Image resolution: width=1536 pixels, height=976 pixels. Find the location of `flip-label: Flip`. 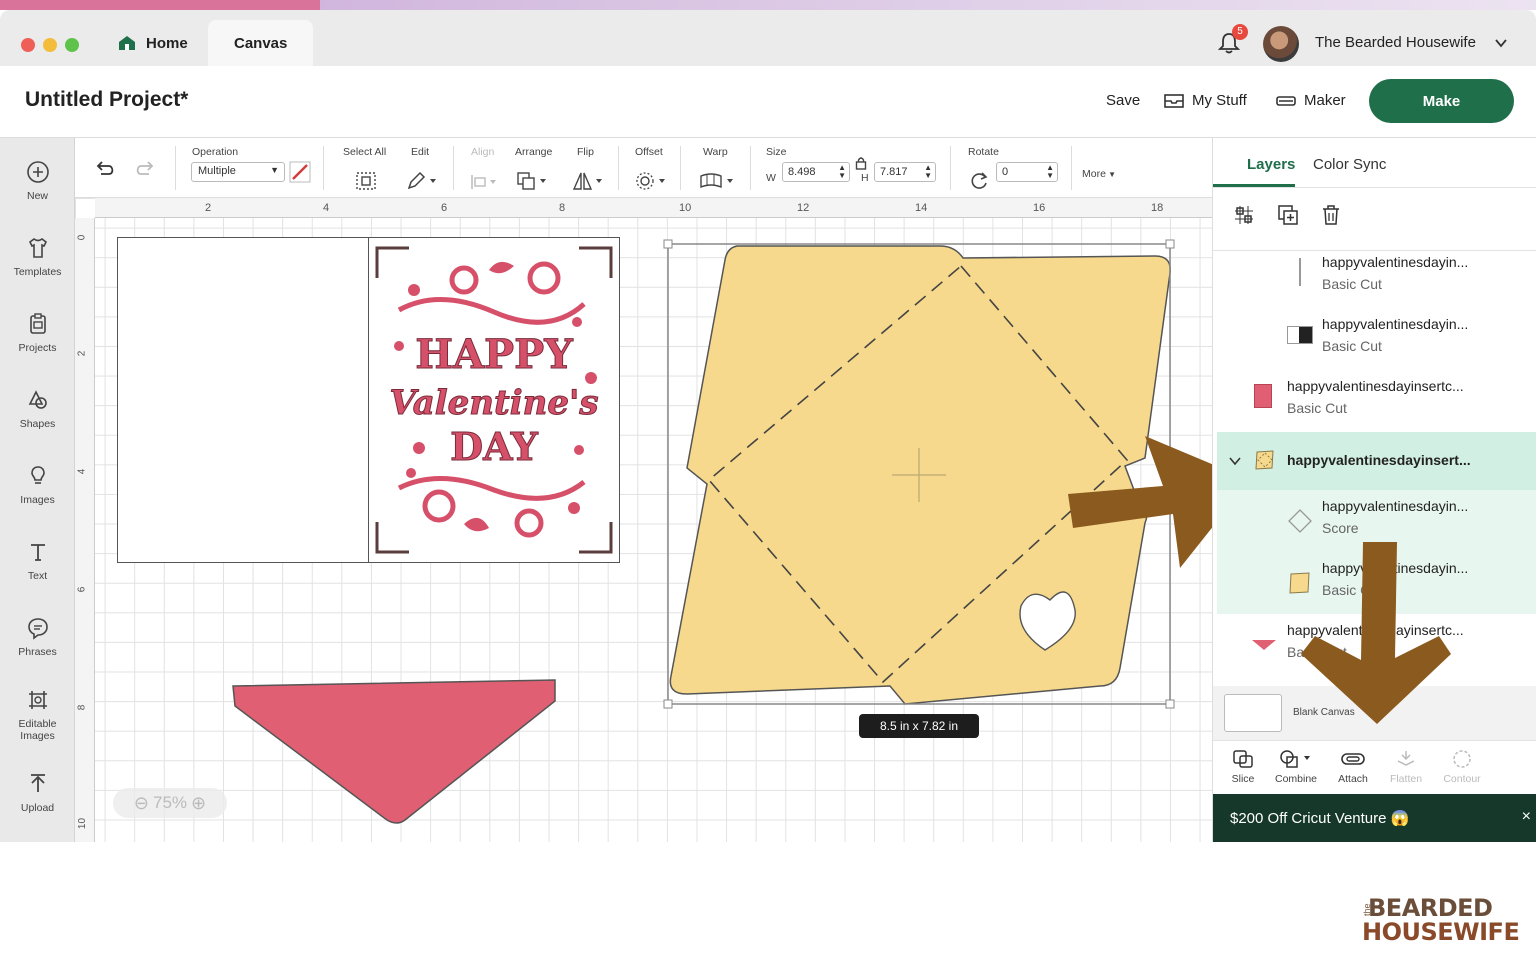

flip-label: Flip is located at coordinates (585, 152).